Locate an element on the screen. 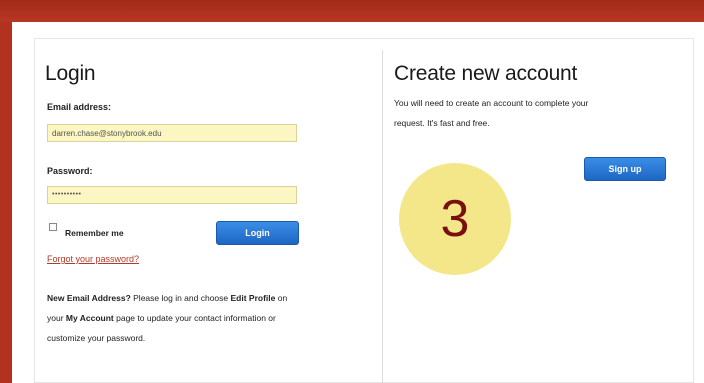  email-label: Email address: is located at coordinates (79, 107).